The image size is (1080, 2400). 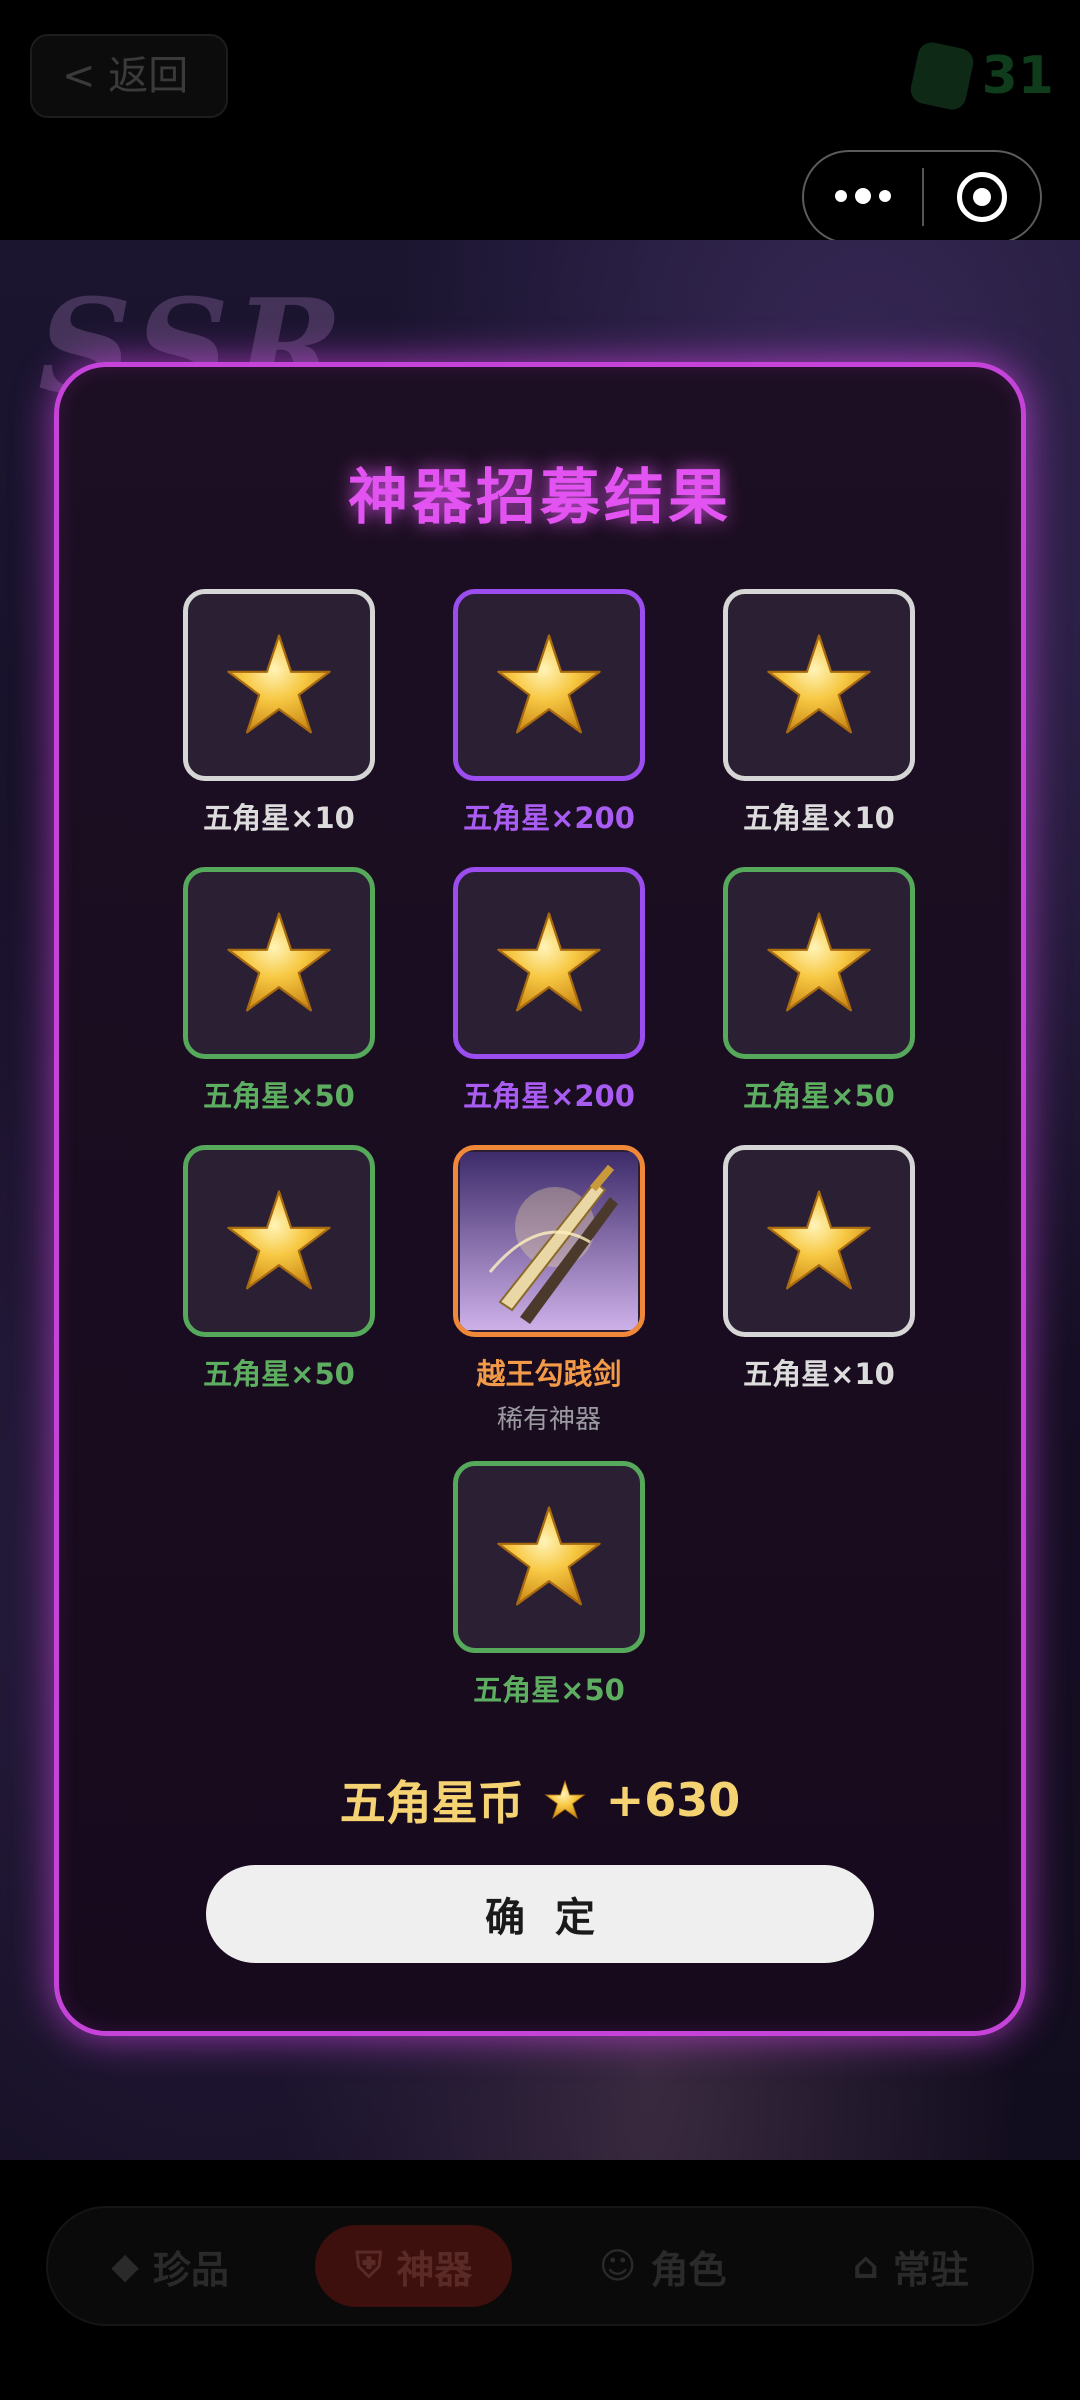 What do you see at coordinates (548, 1420) in the screenshot?
I see `reward-rarity: 稀有神器` at bounding box center [548, 1420].